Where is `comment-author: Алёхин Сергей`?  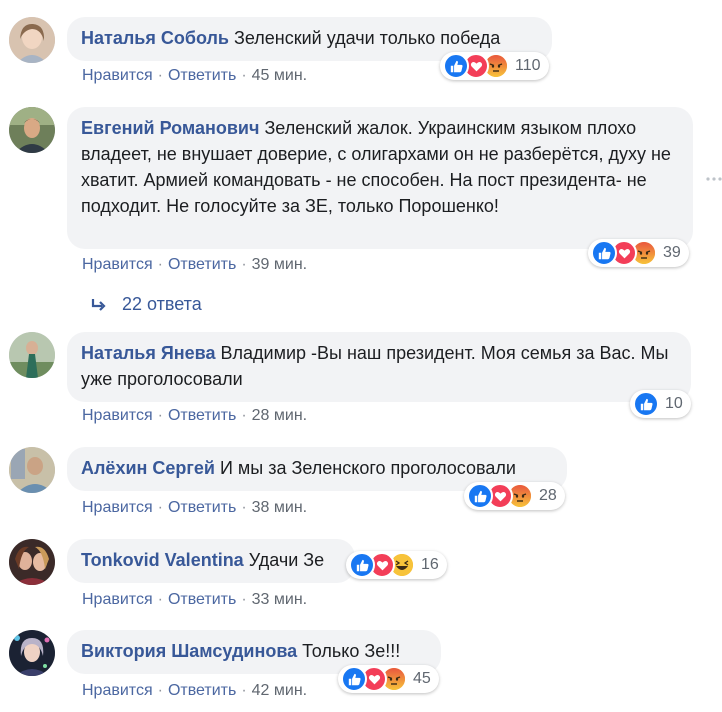 comment-author: Алёхин Сергей is located at coordinates (148, 468).